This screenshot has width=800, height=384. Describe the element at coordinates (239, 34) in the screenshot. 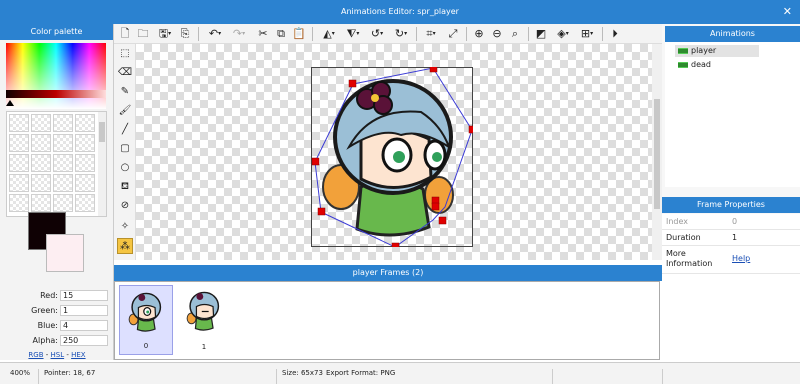

I see `redo-icon: ↷▾` at that location.